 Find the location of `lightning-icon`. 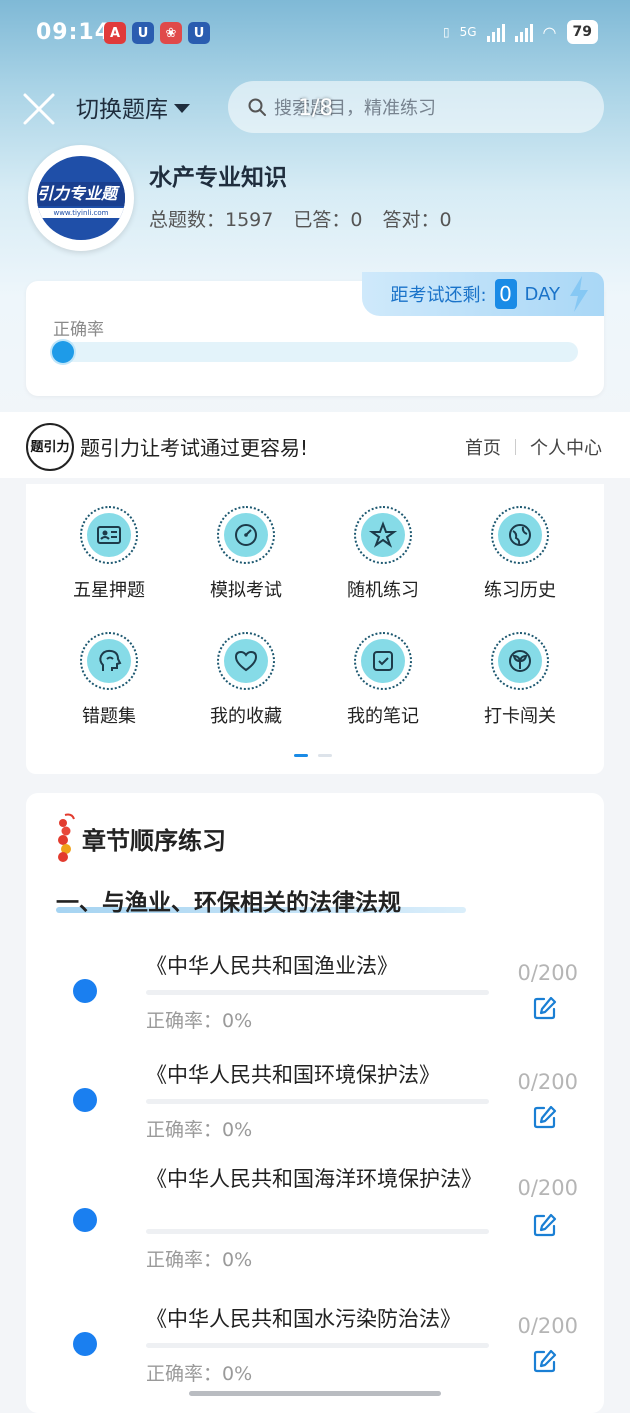

lightning-icon is located at coordinates (579, 294).